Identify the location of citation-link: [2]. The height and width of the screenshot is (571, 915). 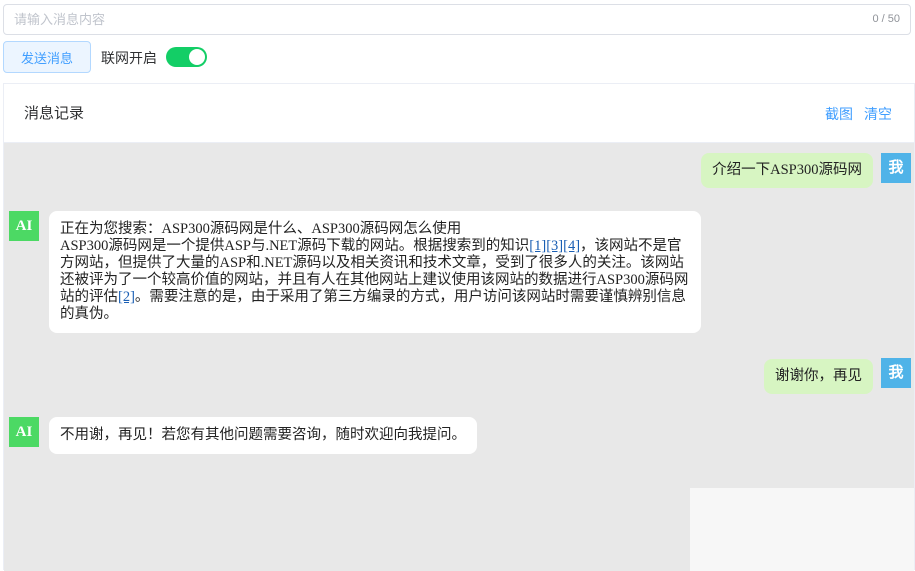
(126, 297).